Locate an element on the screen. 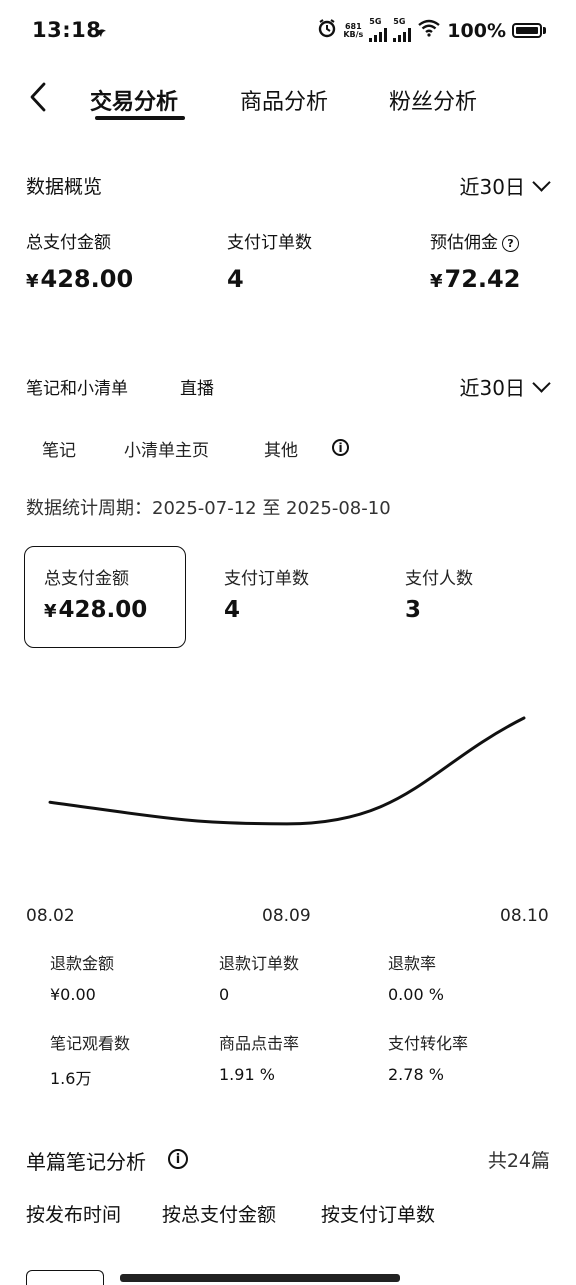  subtab-other: 其他 is located at coordinates (281, 448).